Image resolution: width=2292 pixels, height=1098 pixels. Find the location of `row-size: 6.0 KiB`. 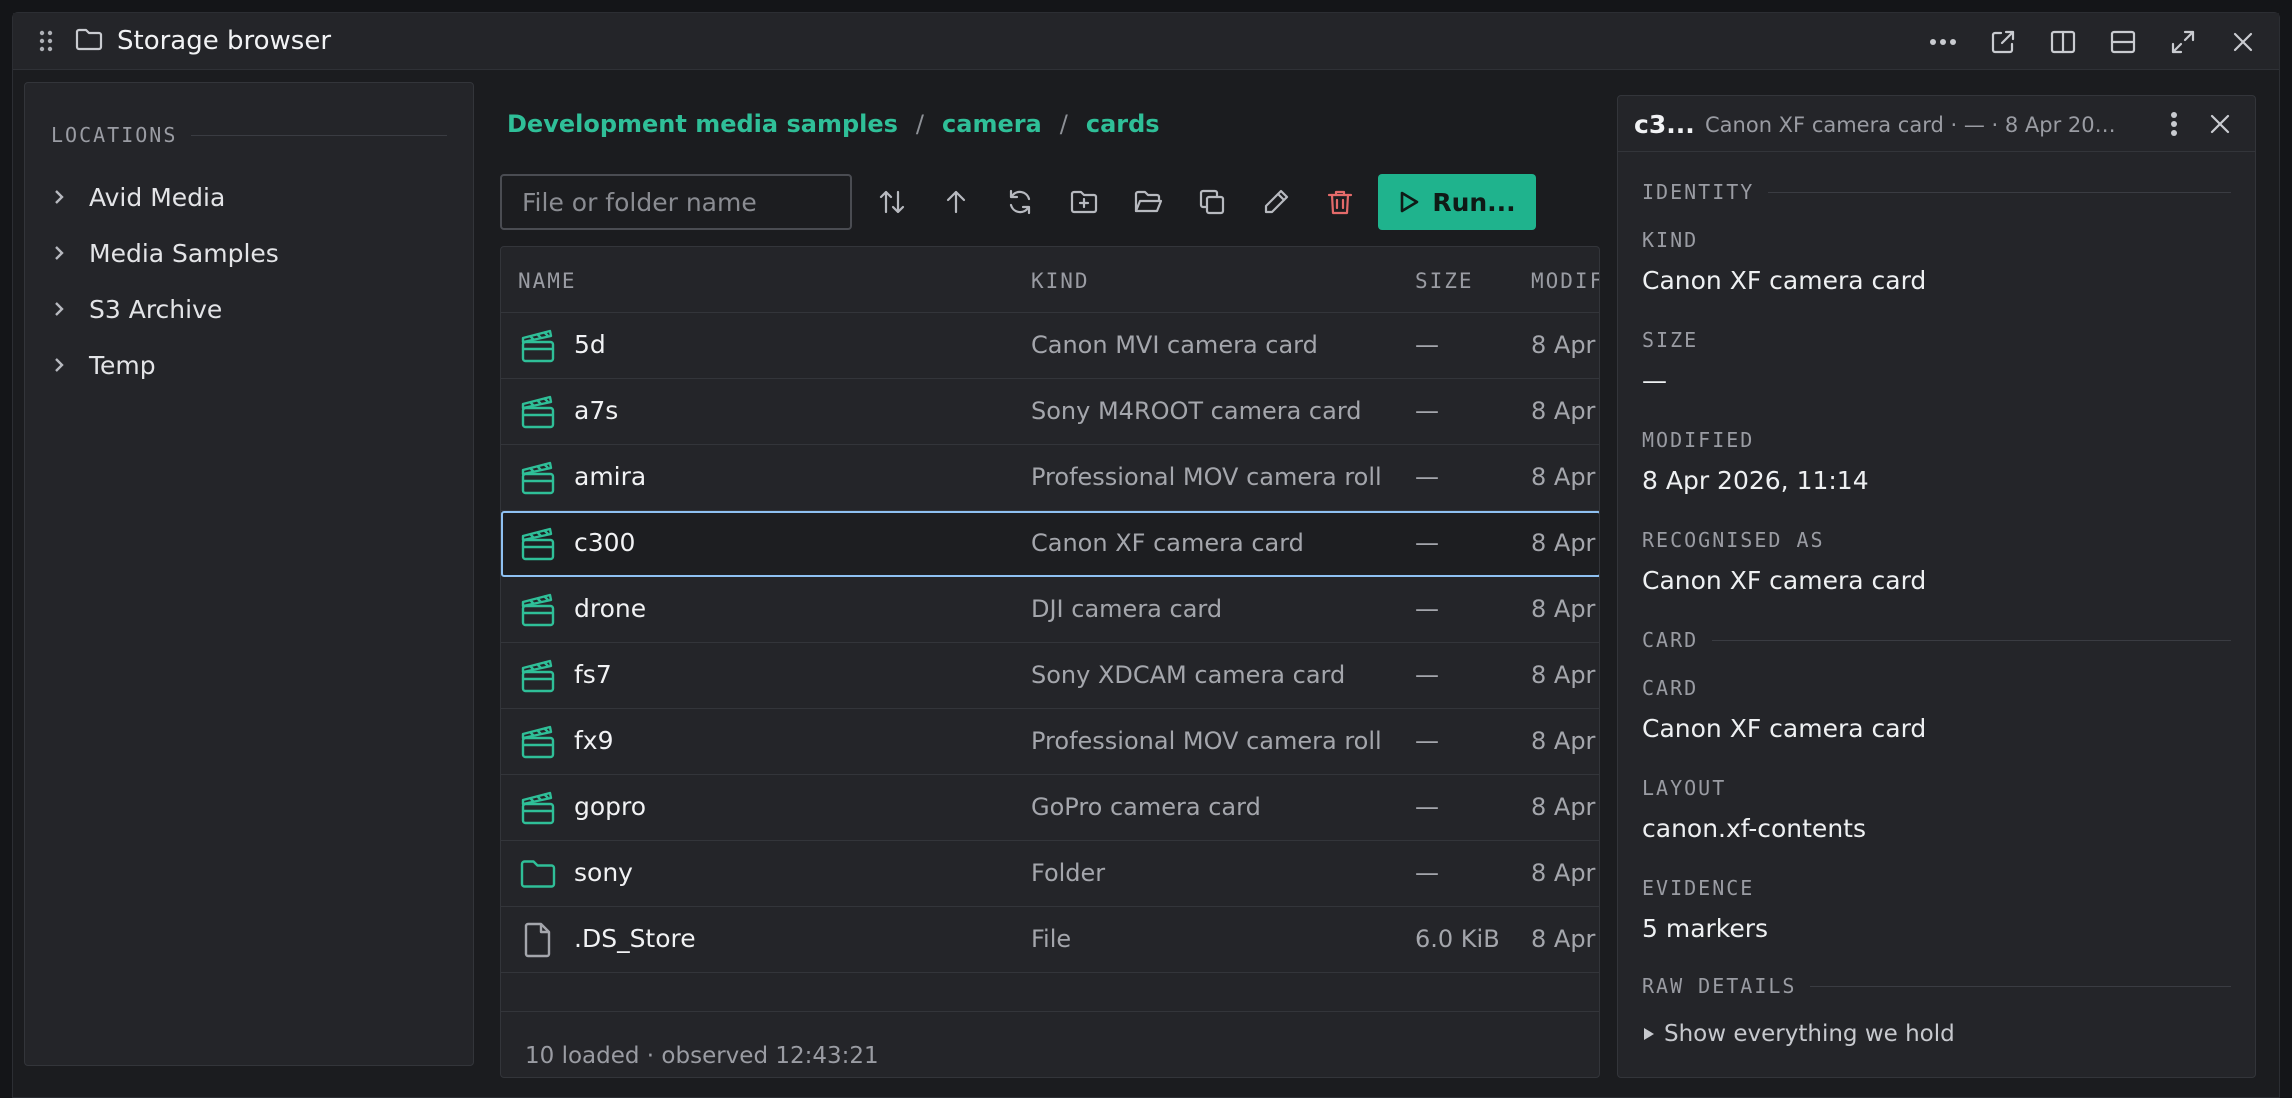

row-size: 6.0 KiB is located at coordinates (1457, 939).